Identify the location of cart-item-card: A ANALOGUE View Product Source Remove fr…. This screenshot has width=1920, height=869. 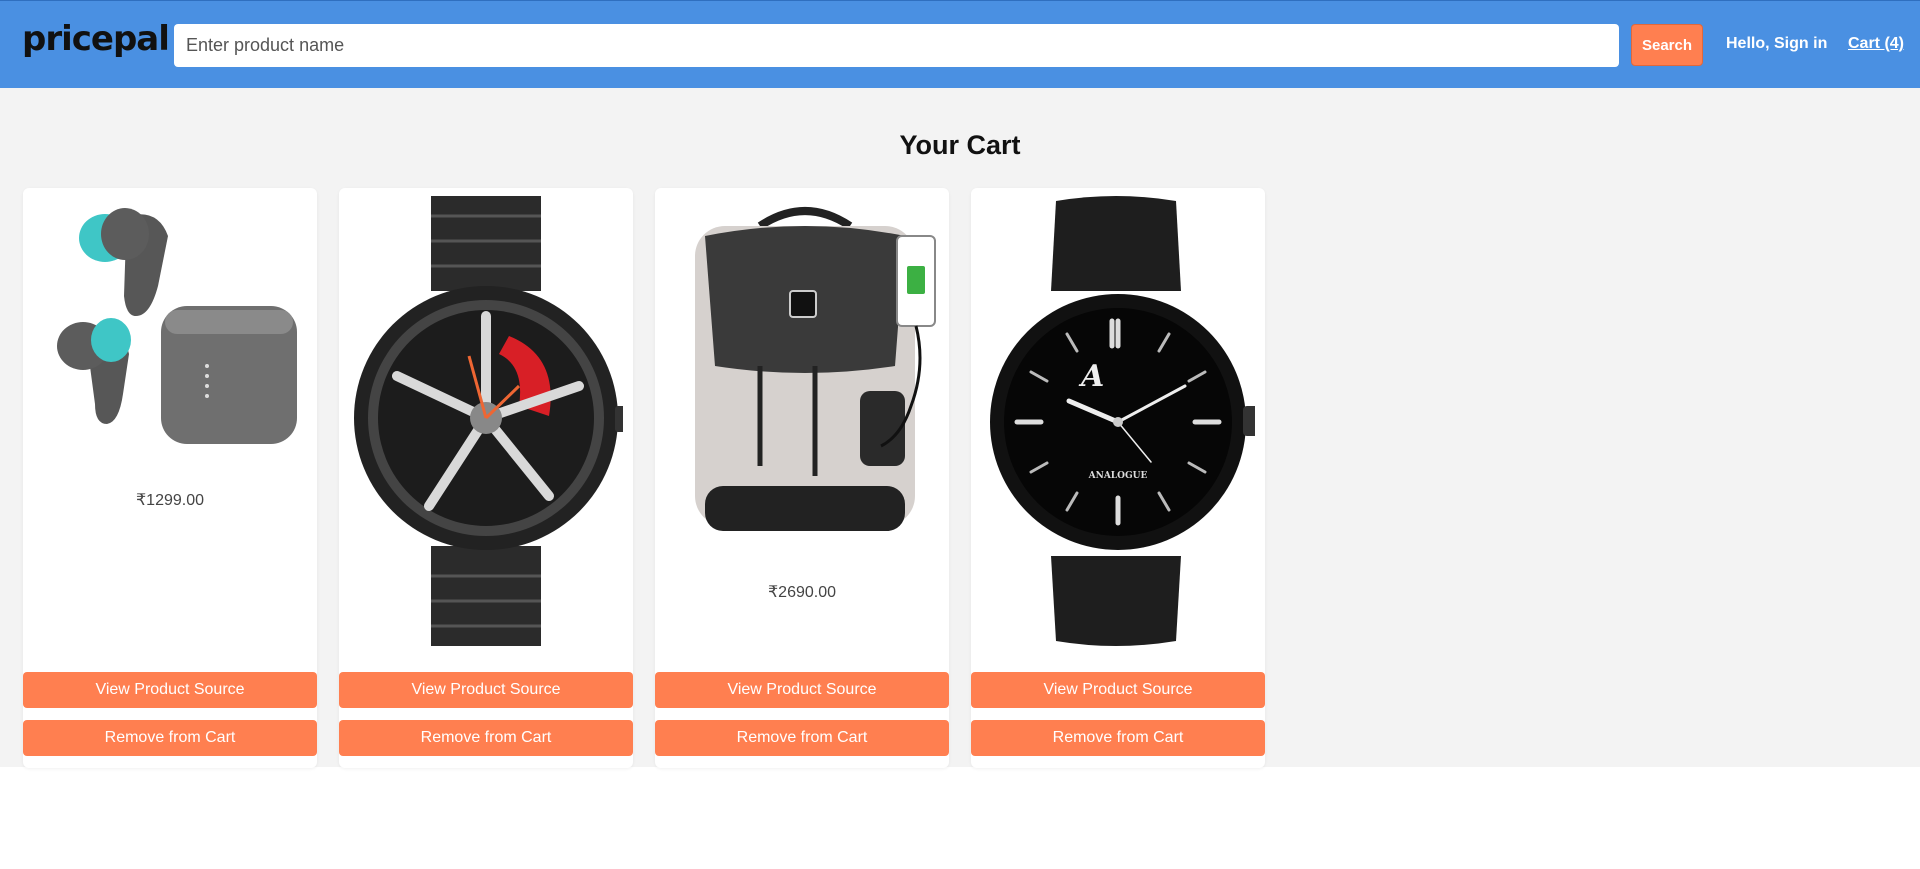
(1118, 478).